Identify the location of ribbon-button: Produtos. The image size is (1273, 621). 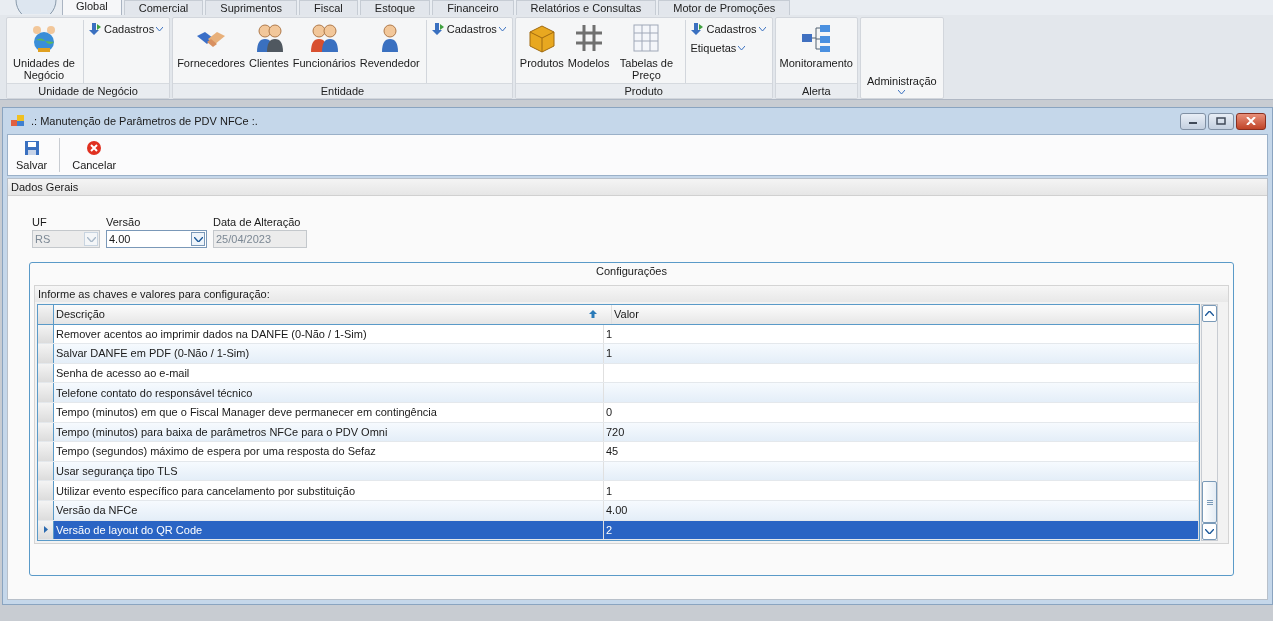
(541, 51).